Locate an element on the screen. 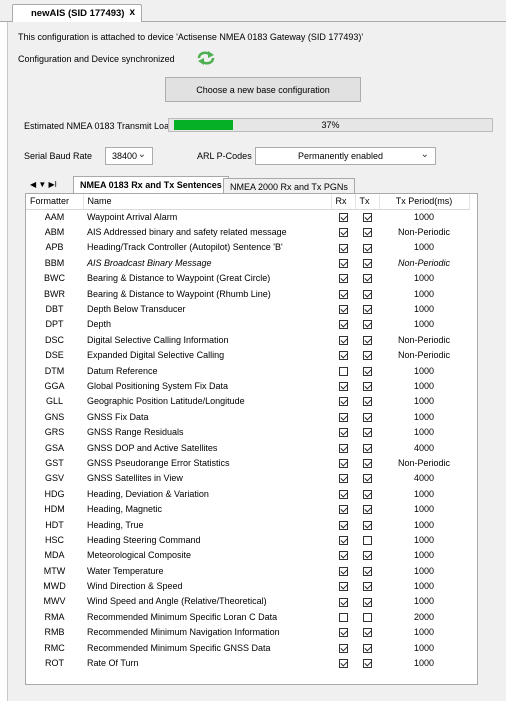 The height and width of the screenshot is (701, 506). table-row: GSA GNSS DOP and Active Satellites 4000 is located at coordinates (247, 447).